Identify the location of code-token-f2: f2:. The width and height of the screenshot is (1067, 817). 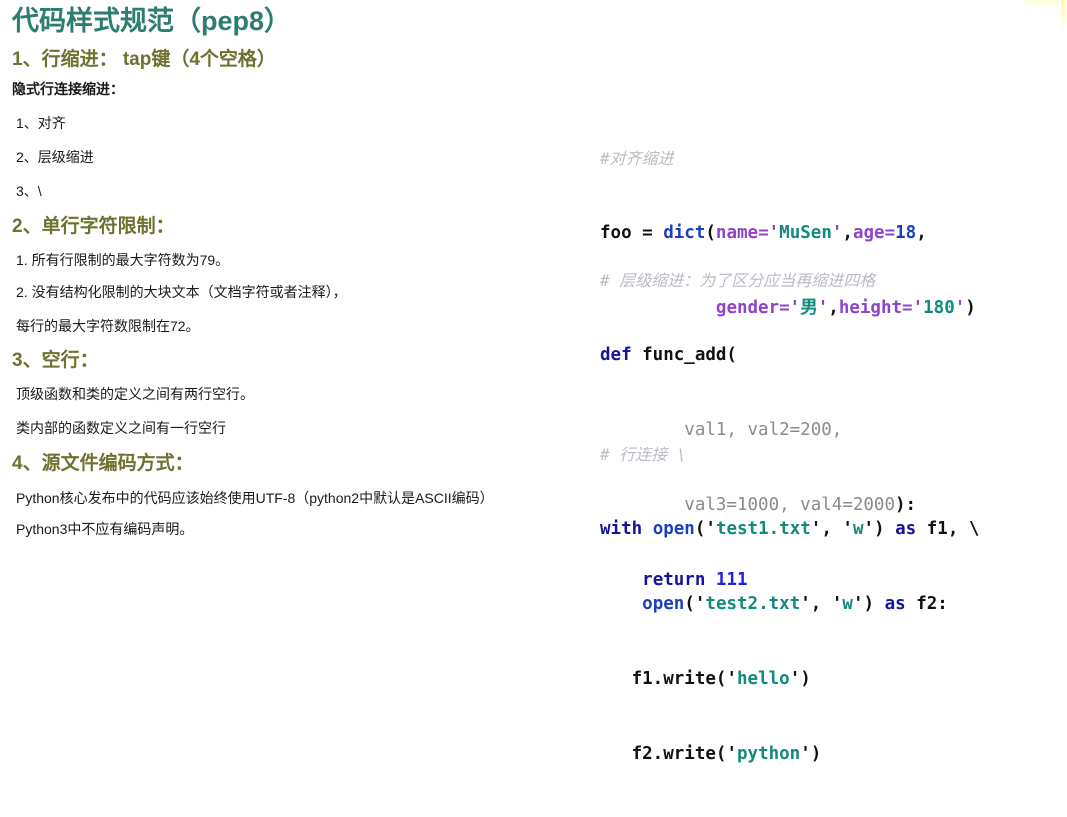
(926, 604).